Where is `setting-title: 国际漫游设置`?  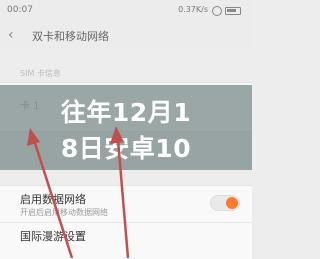 setting-title: 国际漫游设置 is located at coordinates (53, 236).